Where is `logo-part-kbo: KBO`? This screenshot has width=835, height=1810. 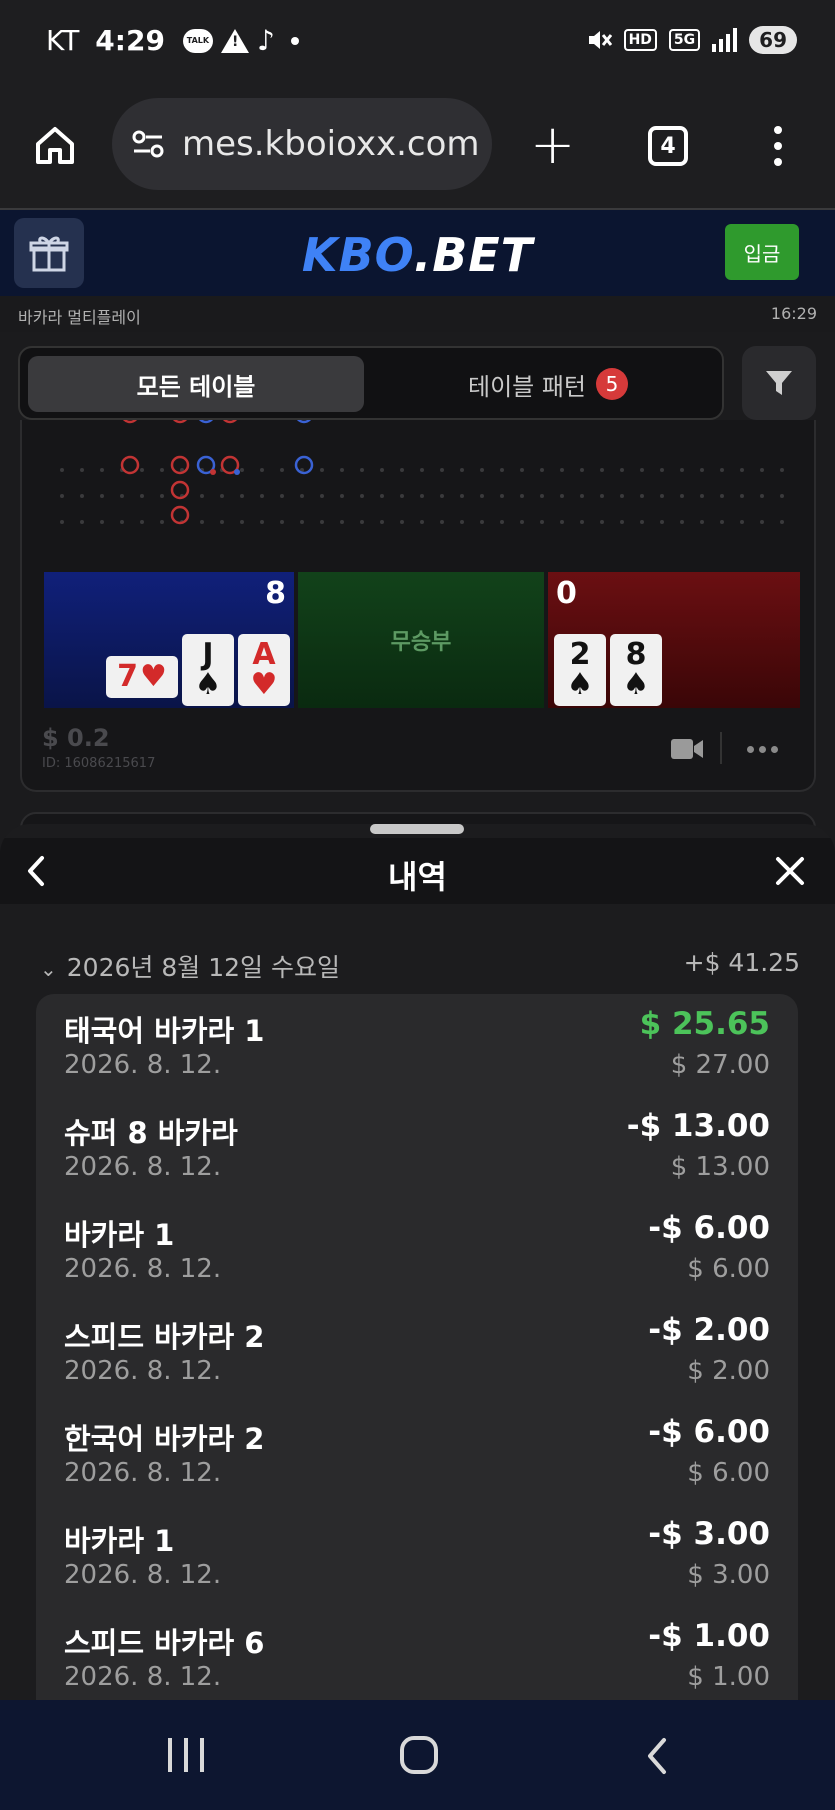 logo-part-kbo: KBO is located at coordinates (357, 255).